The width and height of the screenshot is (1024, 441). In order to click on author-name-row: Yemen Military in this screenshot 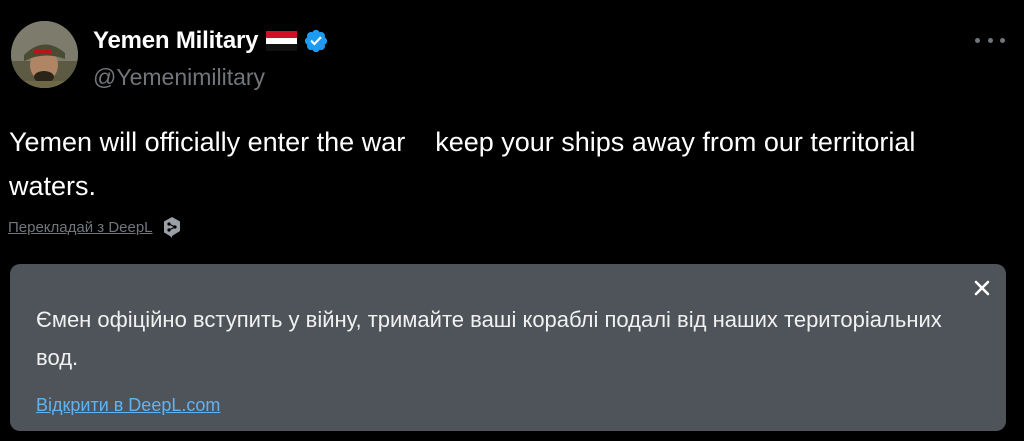, I will do `click(211, 41)`.